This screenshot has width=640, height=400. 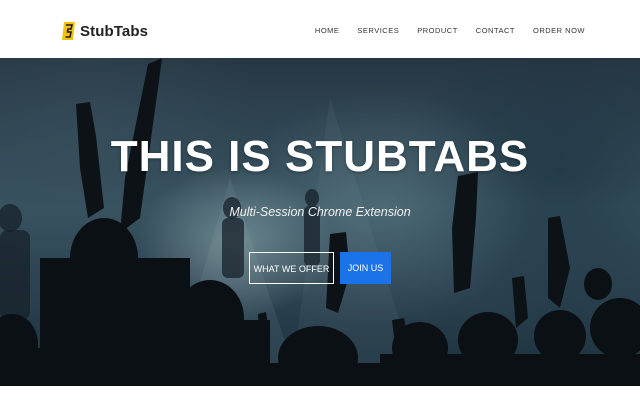 I want to click on page-bottom-strip, so click(x=320, y=393).